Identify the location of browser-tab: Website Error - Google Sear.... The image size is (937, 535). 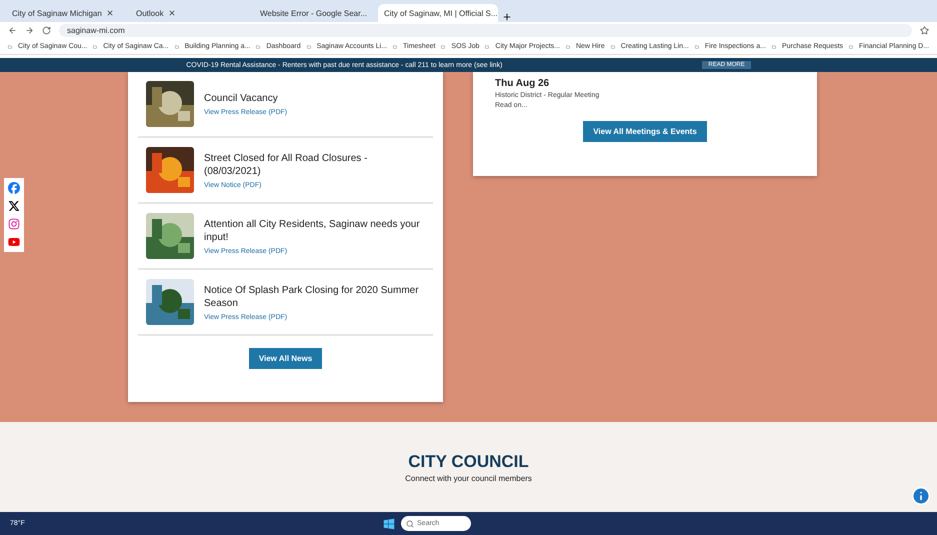
(314, 13).